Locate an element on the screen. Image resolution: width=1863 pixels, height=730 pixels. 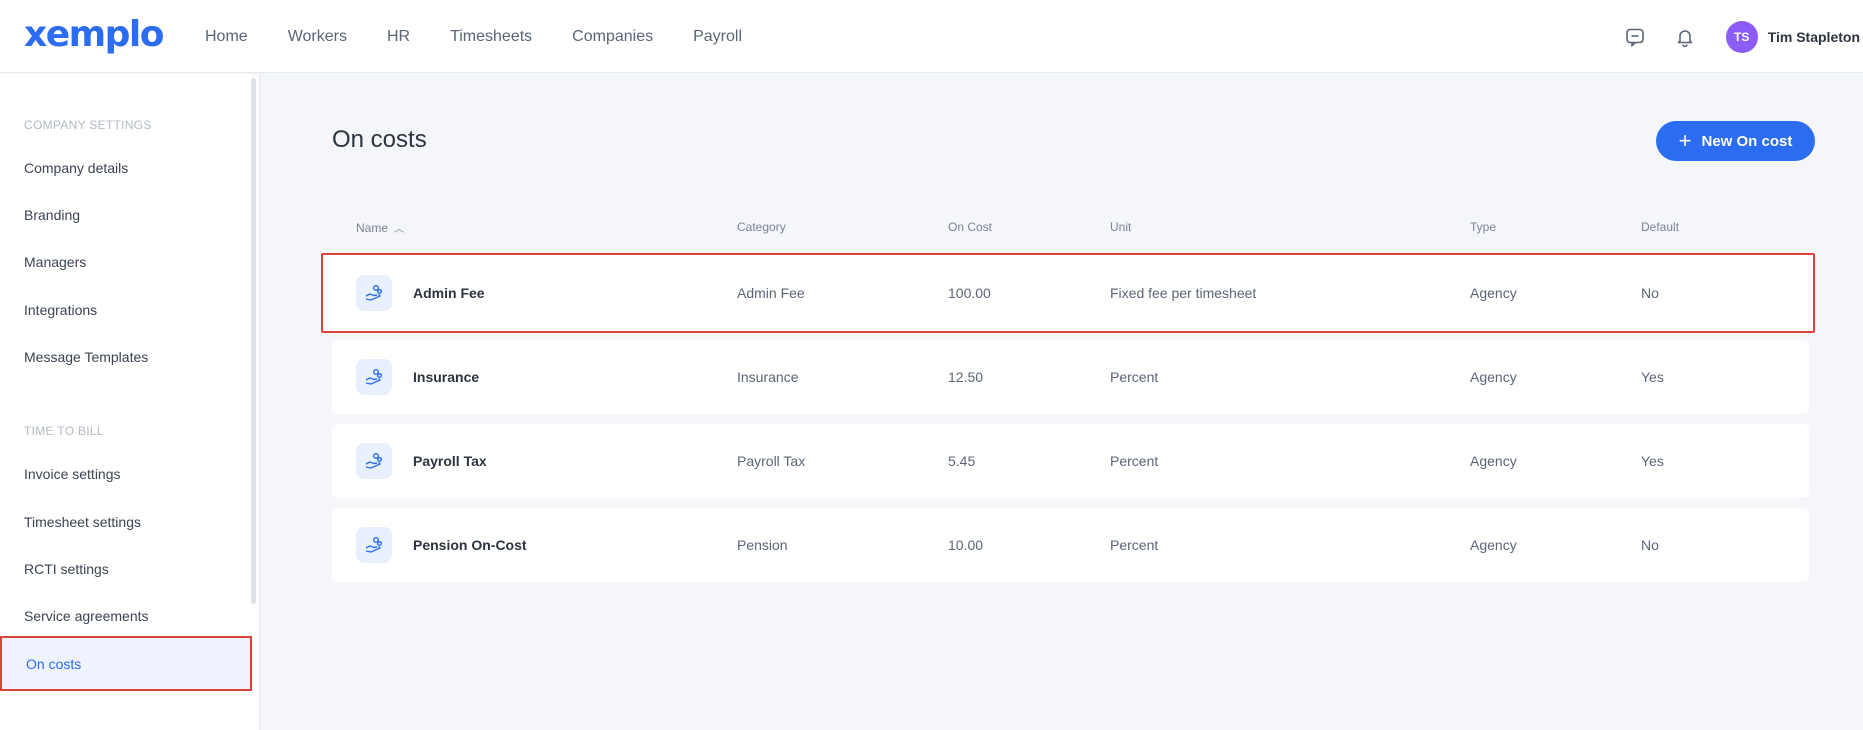
nav-companies: Companies is located at coordinates (612, 37).